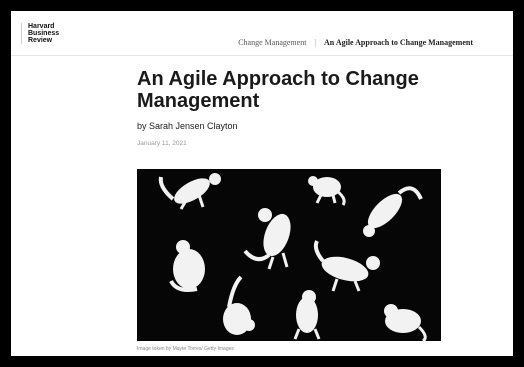 The height and width of the screenshot is (367, 524). I want to click on article-title: An Agile Approach to Change Management, so click(278, 90).